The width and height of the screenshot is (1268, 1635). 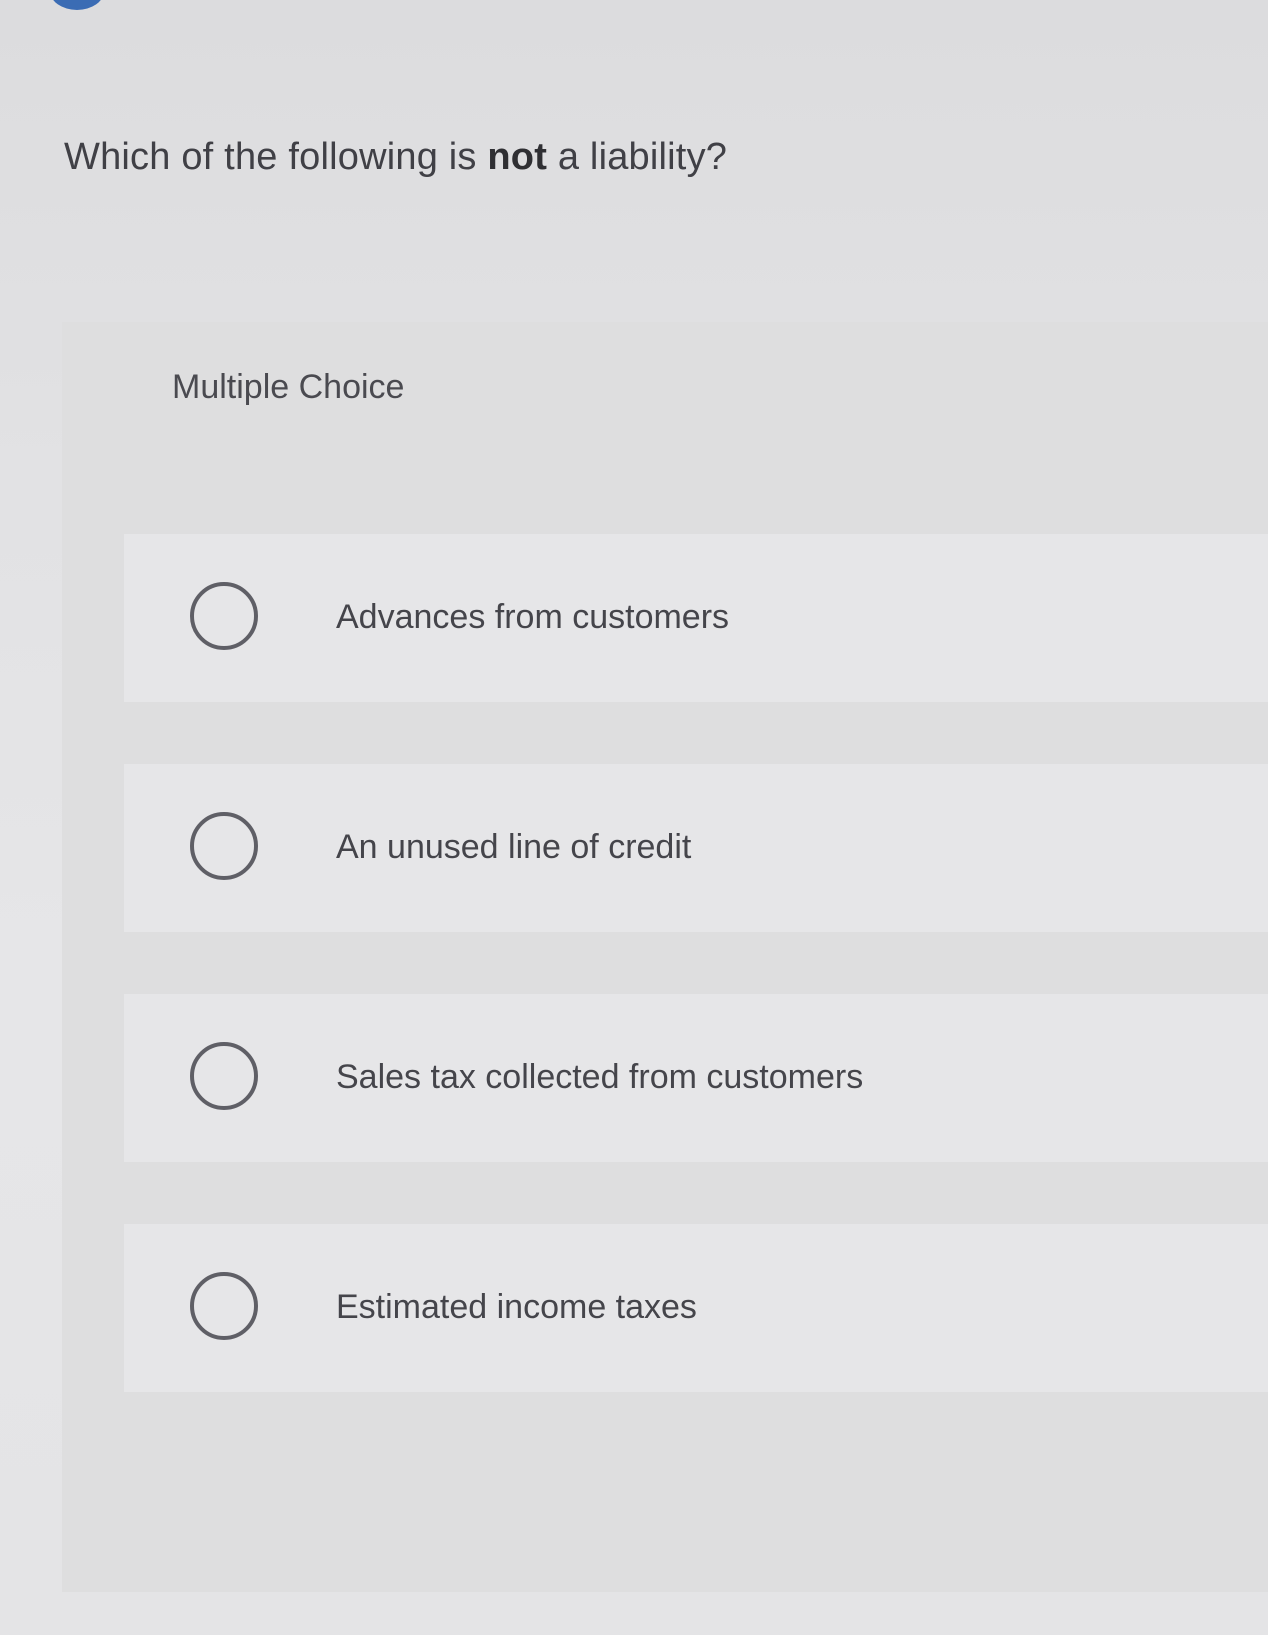 I want to click on option-estimated-income-taxes: Estimated income taxes, so click(x=696, y=1308).